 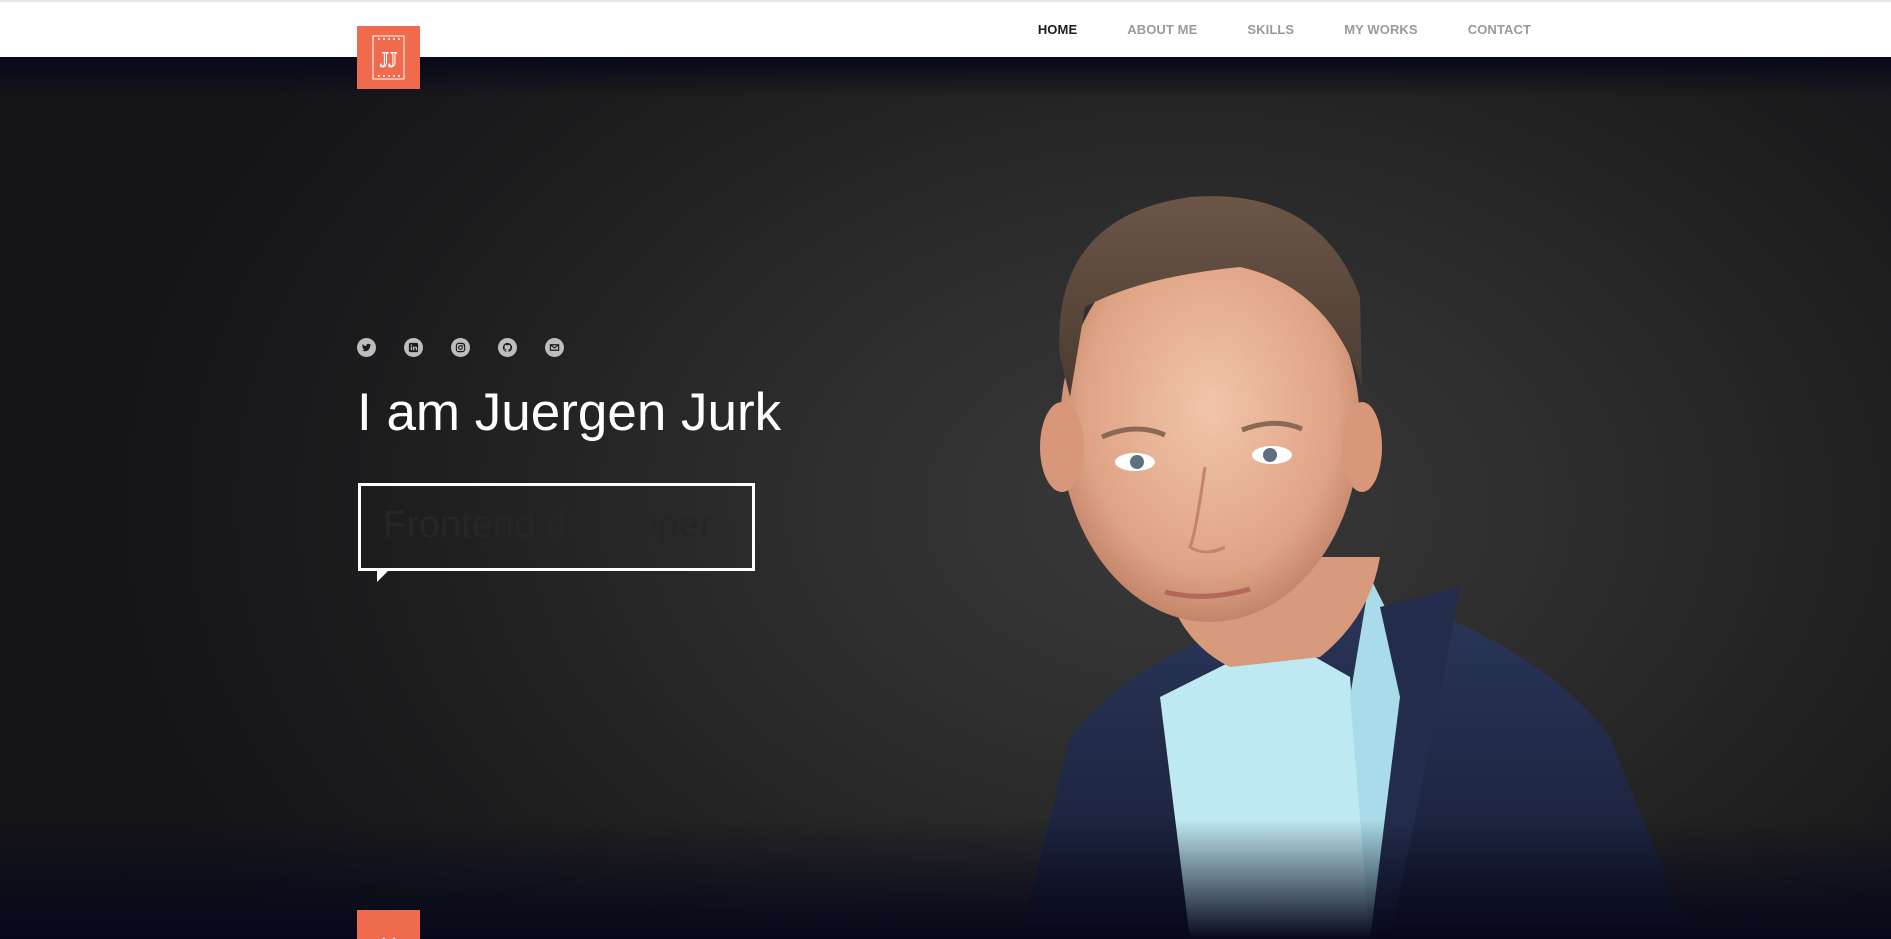 I want to click on social-links, so click(x=460, y=347).